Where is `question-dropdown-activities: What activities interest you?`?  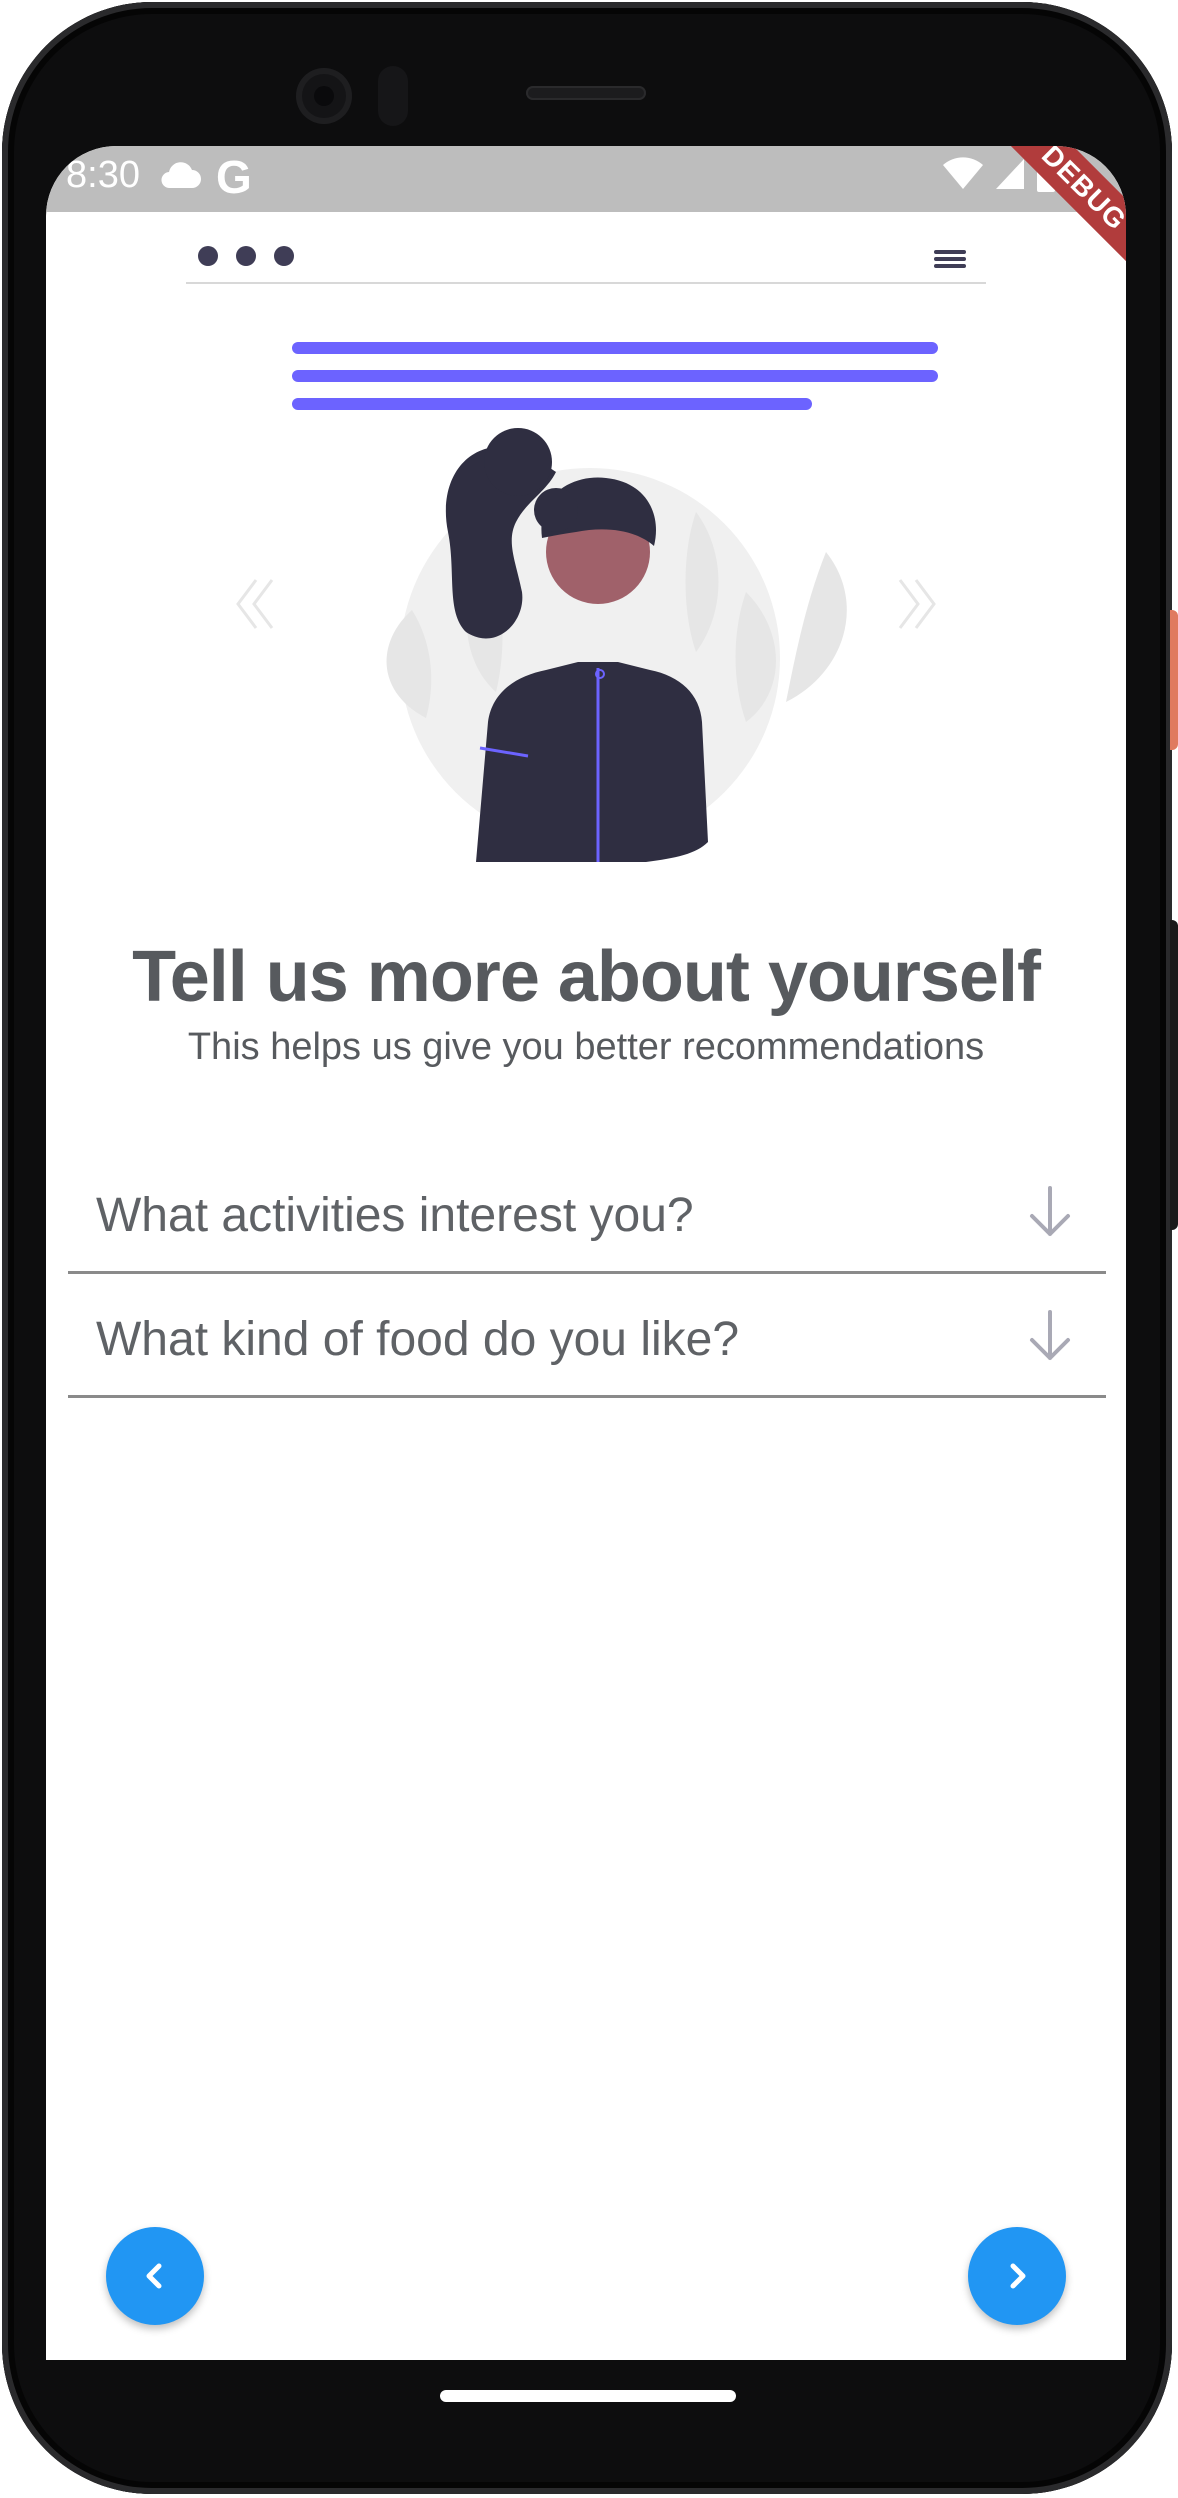
question-dropdown-activities: What activities interest you? is located at coordinates (587, 1215).